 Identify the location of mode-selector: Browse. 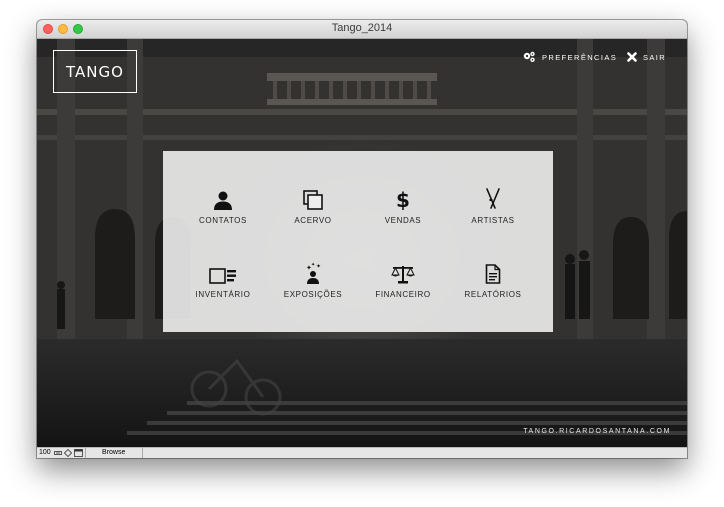
(114, 453).